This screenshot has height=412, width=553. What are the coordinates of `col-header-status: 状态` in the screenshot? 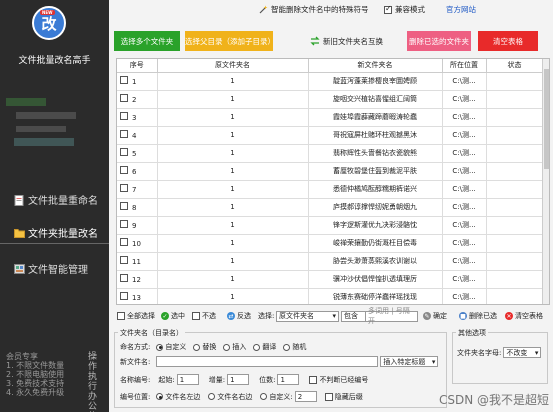 It's located at (515, 66).